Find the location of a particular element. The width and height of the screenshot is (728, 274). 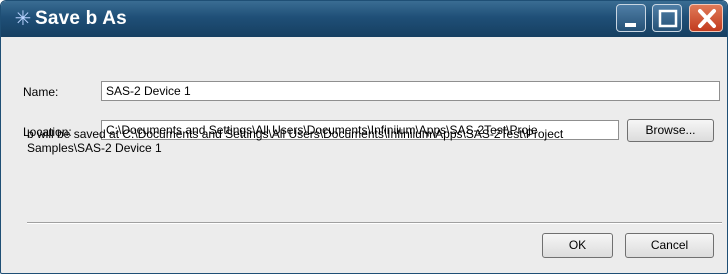

ok-button: OK is located at coordinates (577, 245).